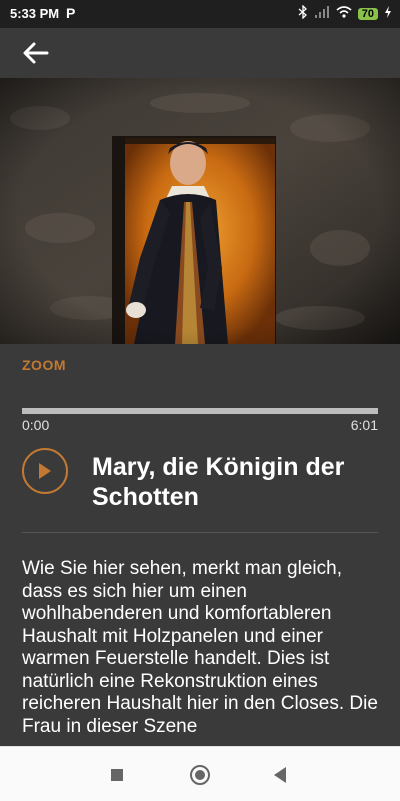 This screenshot has height=801, width=400. What do you see at coordinates (303, 13) in the screenshot?
I see `bluetooth-icon` at bounding box center [303, 13].